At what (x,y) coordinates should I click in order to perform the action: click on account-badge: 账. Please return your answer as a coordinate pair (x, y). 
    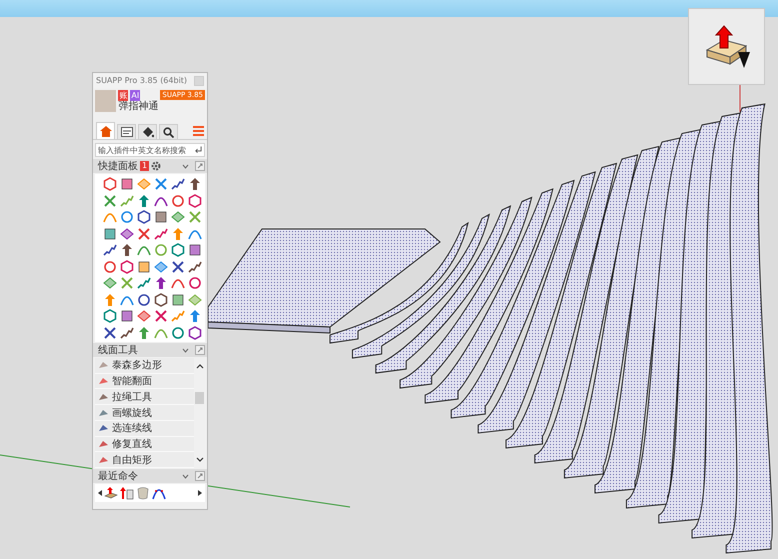
    Looking at the image, I should click on (123, 95).